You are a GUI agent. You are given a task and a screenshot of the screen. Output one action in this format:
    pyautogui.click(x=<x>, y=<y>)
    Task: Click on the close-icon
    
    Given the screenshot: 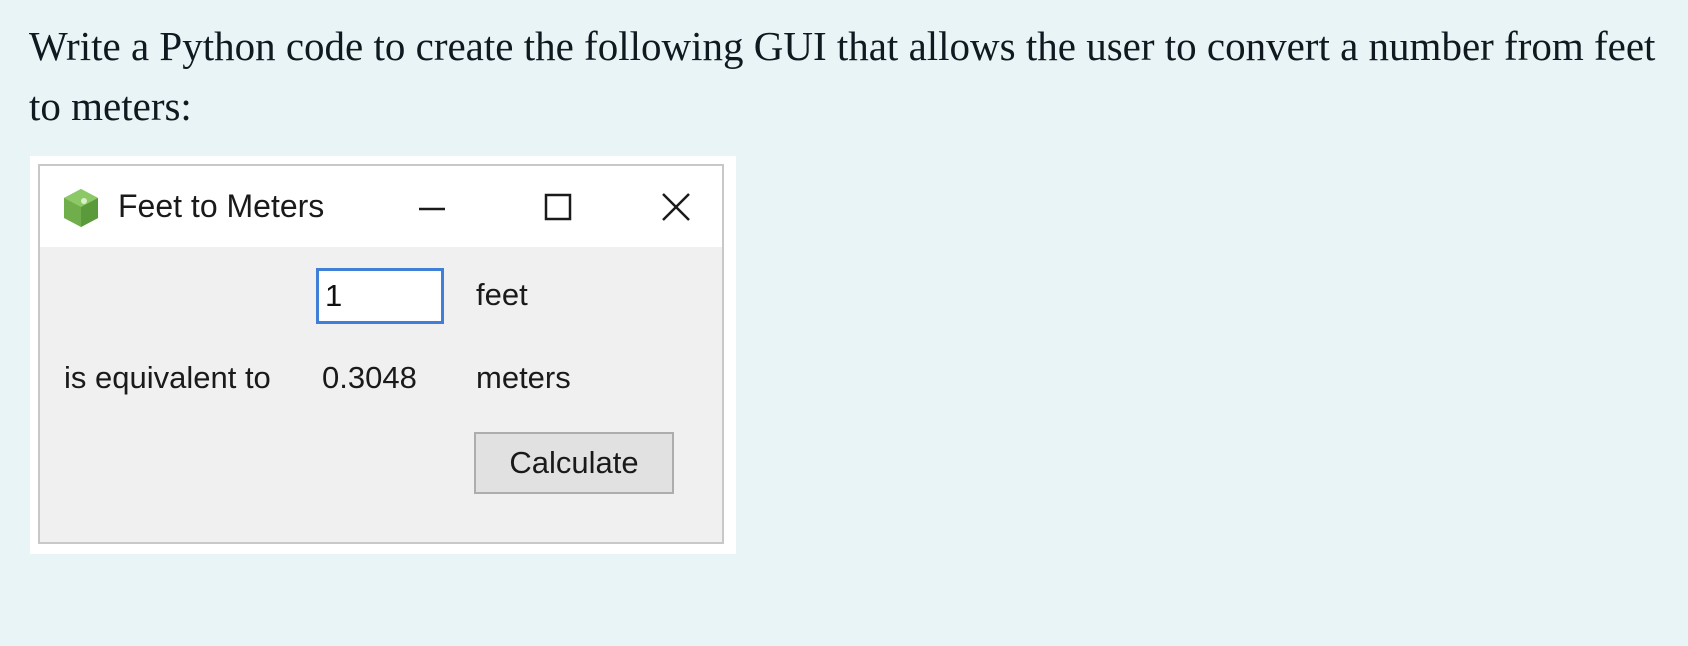 What is the action you would take?
    pyautogui.click(x=676, y=207)
    